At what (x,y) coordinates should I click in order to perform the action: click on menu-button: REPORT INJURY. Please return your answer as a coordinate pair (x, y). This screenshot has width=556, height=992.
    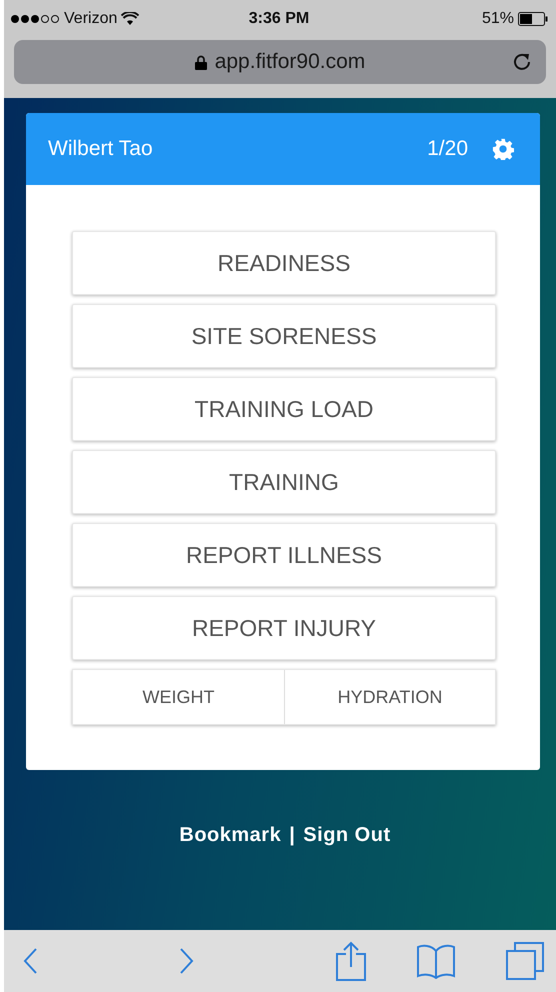
    Looking at the image, I should click on (284, 628).